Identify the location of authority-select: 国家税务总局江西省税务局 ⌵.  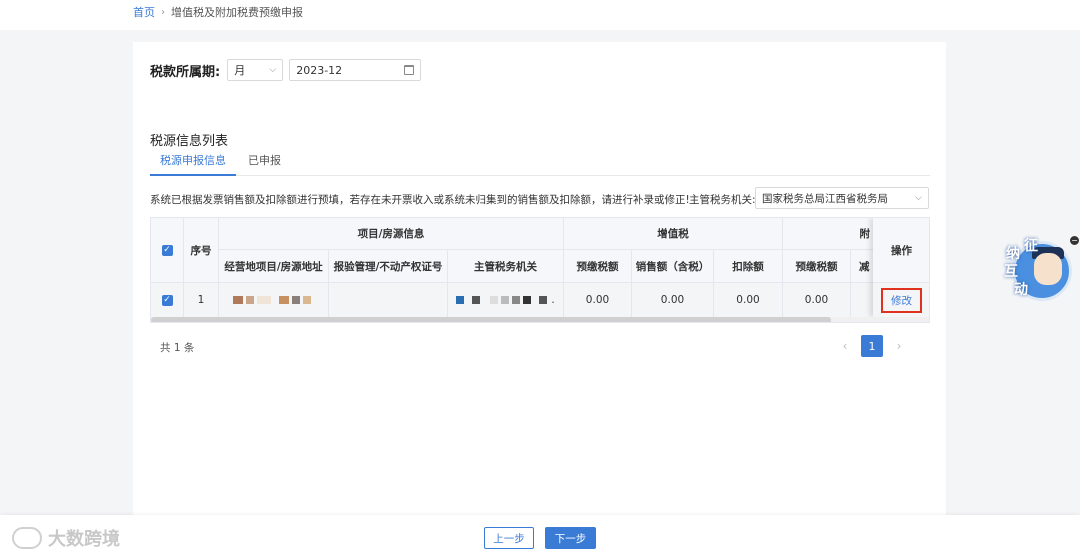
(842, 198).